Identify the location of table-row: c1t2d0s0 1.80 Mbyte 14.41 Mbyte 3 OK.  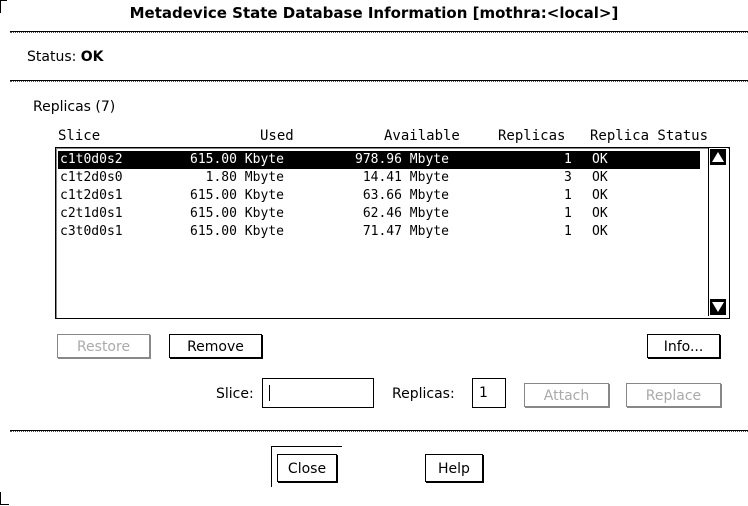
(379, 178).